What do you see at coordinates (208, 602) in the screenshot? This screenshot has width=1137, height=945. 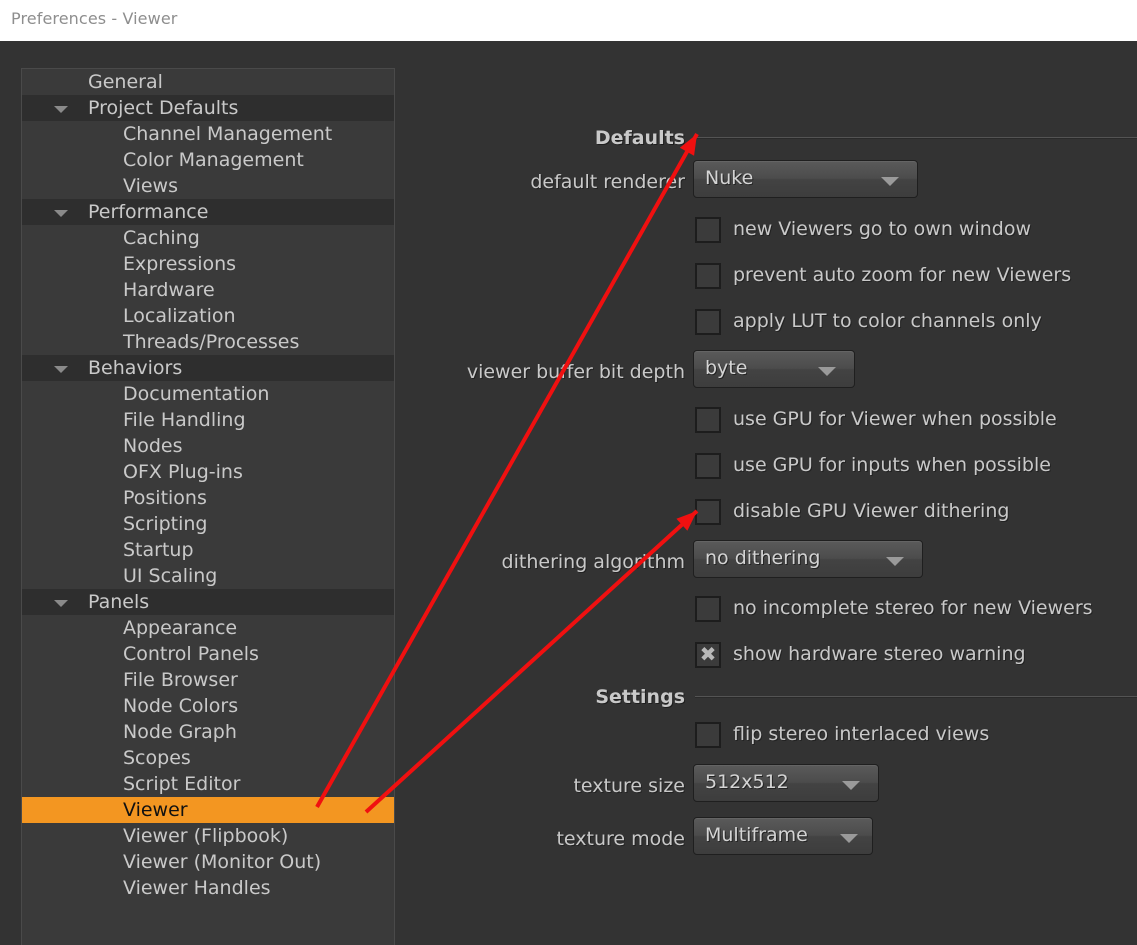 I see `sidebar-item-panels: Panels` at bounding box center [208, 602].